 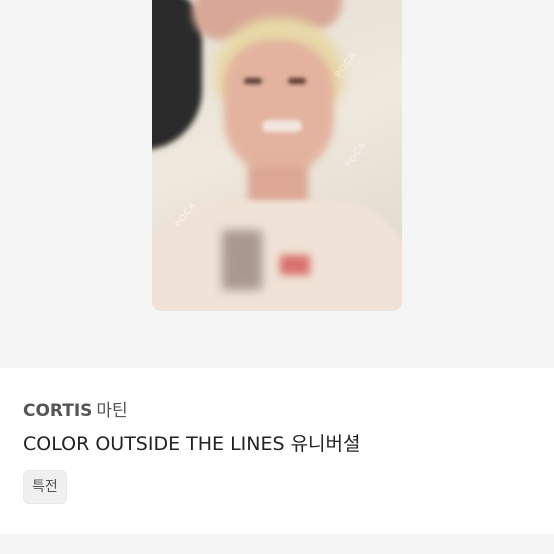 What do you see at coordinates (356, 155) in the screenshot?
I see `watermark: POCA` at bounding box center [356, 155].